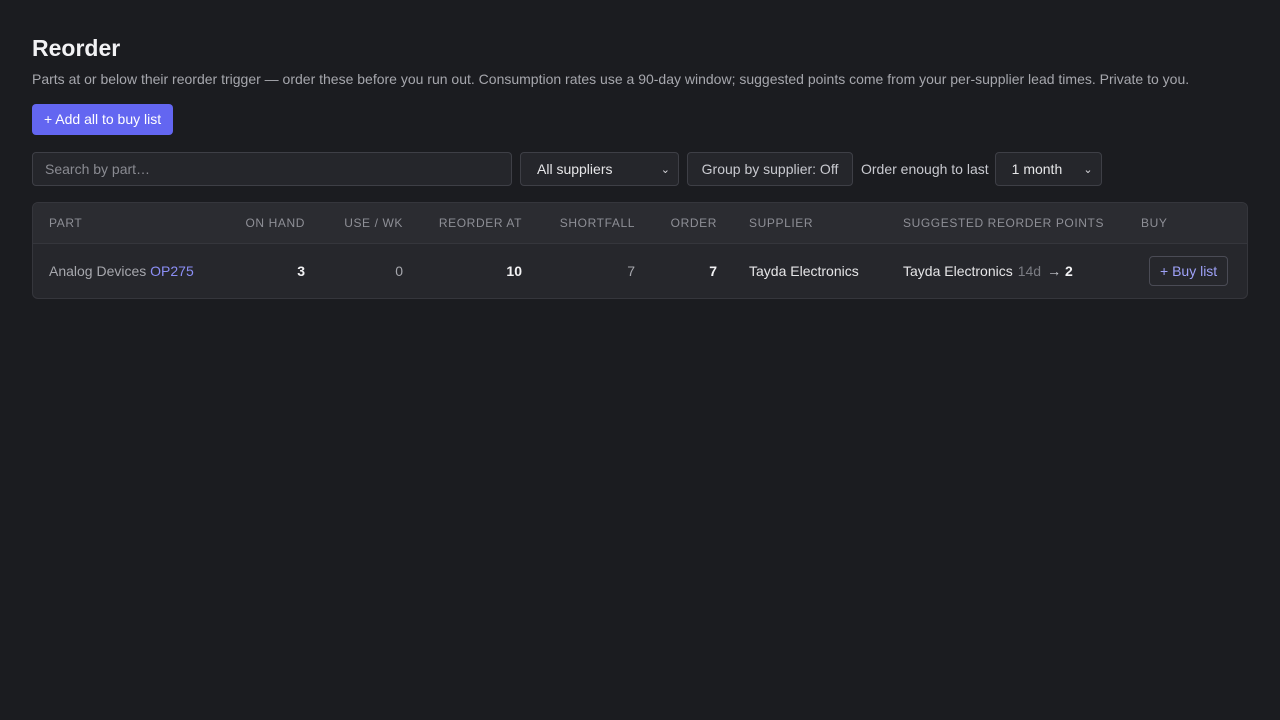 The image size is (1280, 720). I want to click on suggested-lead-time: 14d, so click(1029, 271).